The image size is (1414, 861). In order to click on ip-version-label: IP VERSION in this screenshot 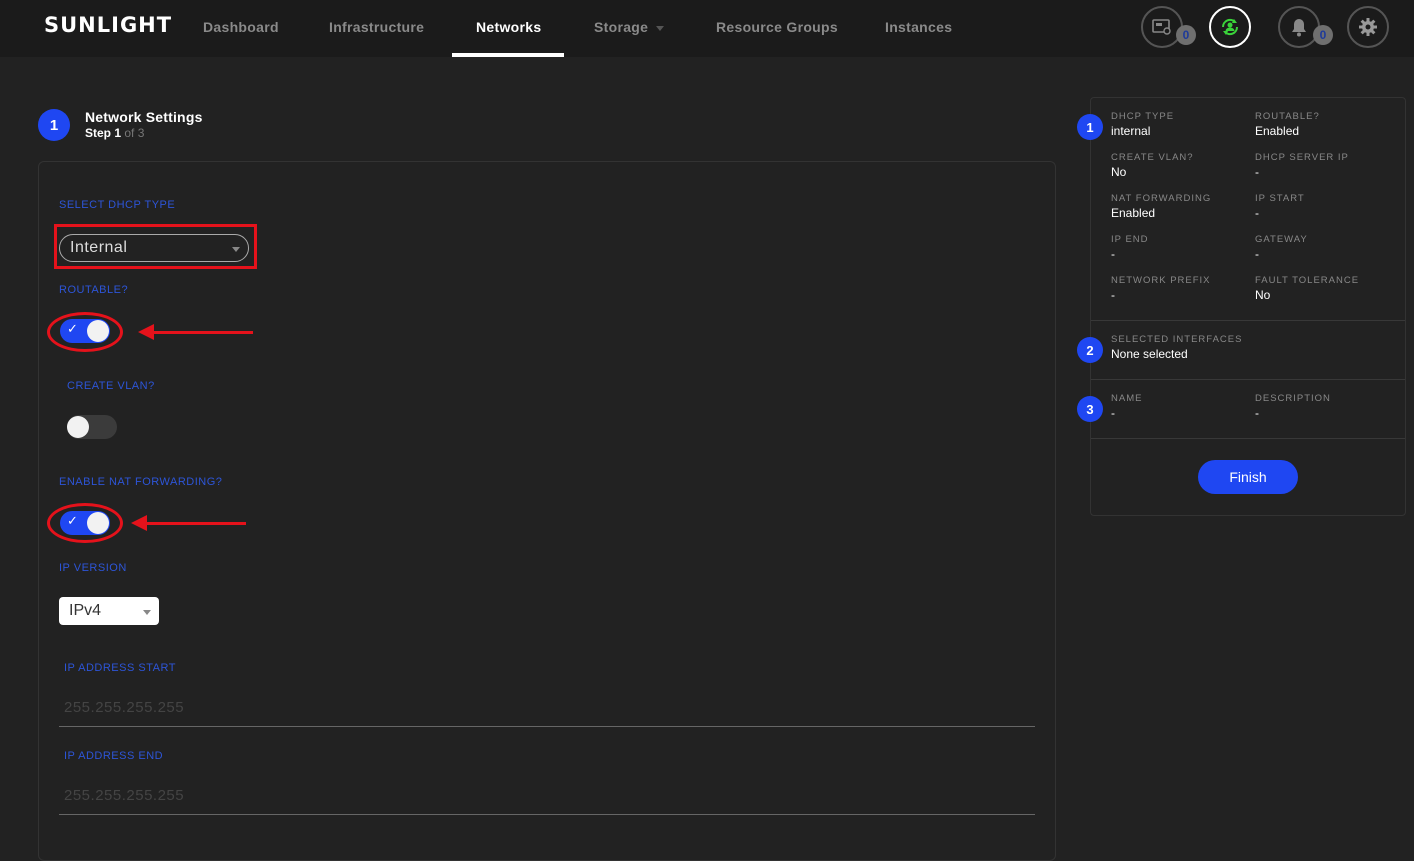, I will do `click(93, 568)`.